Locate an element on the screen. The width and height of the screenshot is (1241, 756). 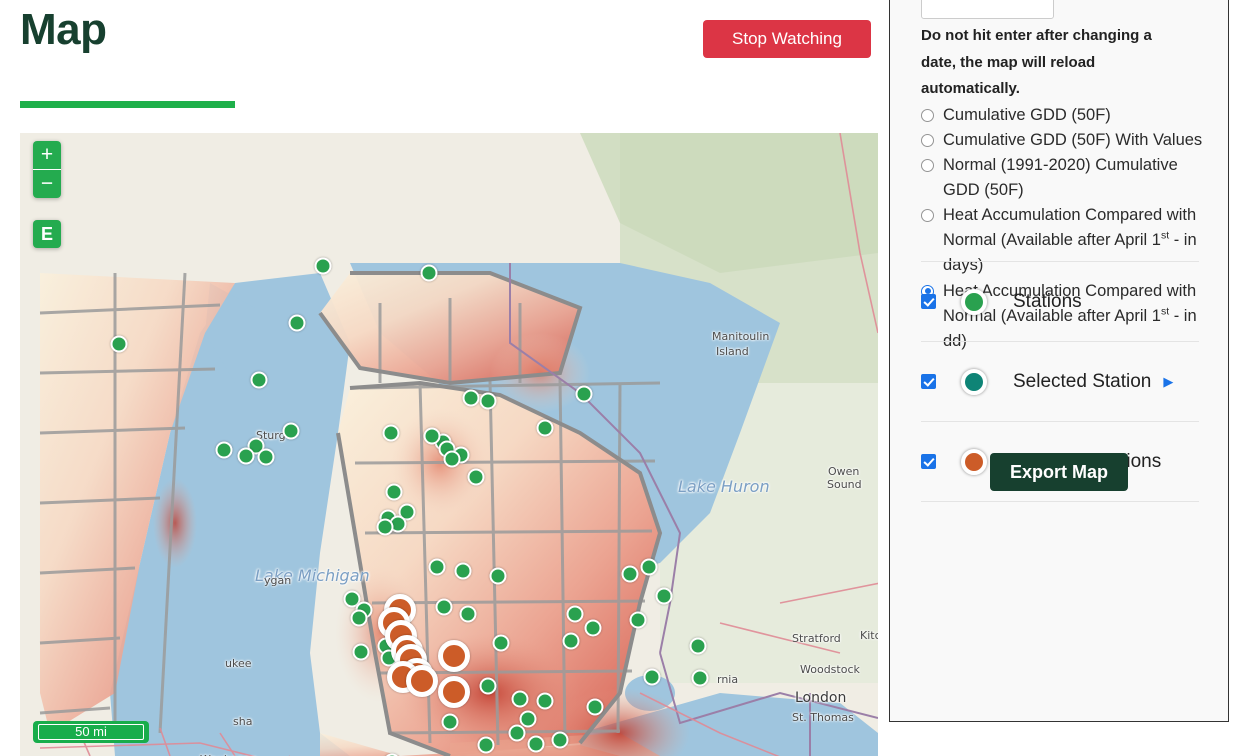
zoom-in-button: + is located at coordinates (47, 155).